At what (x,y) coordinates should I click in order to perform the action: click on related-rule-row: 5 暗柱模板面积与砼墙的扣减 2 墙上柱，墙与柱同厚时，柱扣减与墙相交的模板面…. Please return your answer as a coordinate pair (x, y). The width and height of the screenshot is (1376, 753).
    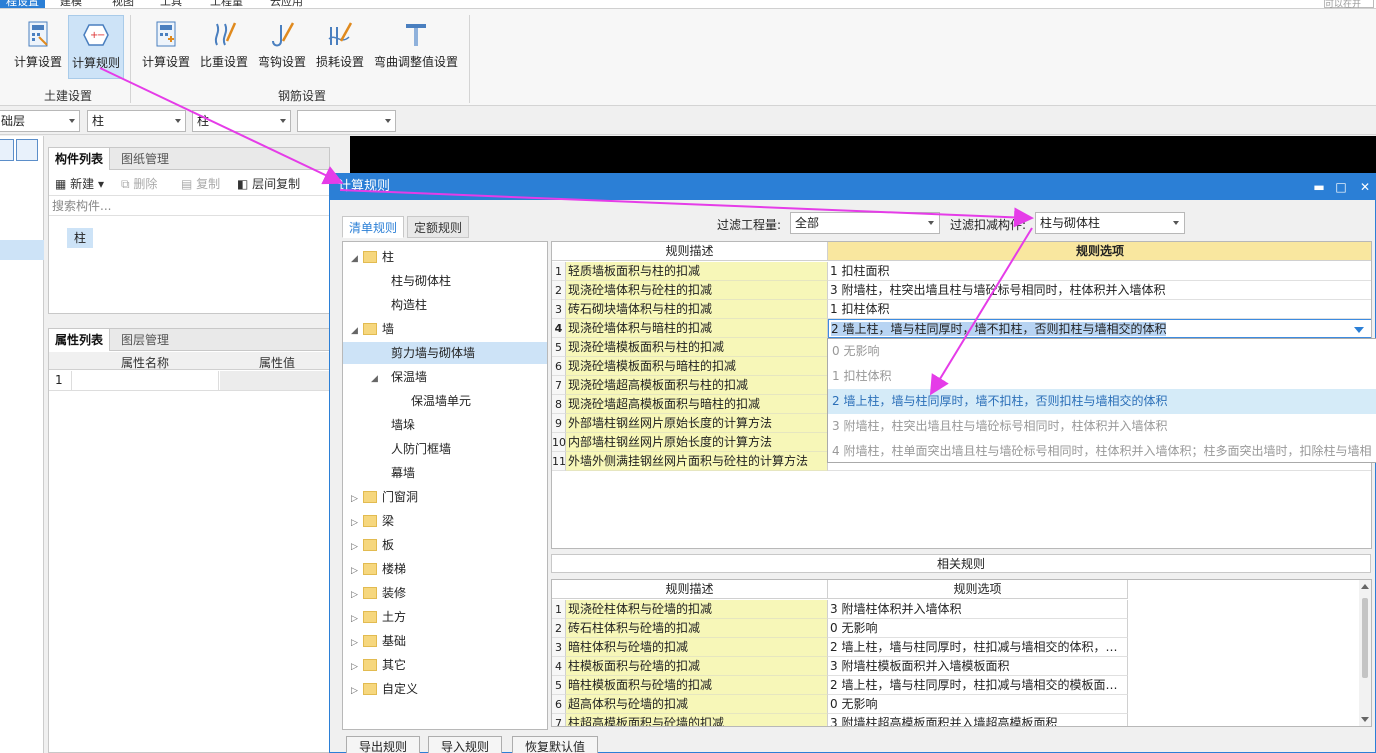
    Looking at the image, I should click on (840, 685).